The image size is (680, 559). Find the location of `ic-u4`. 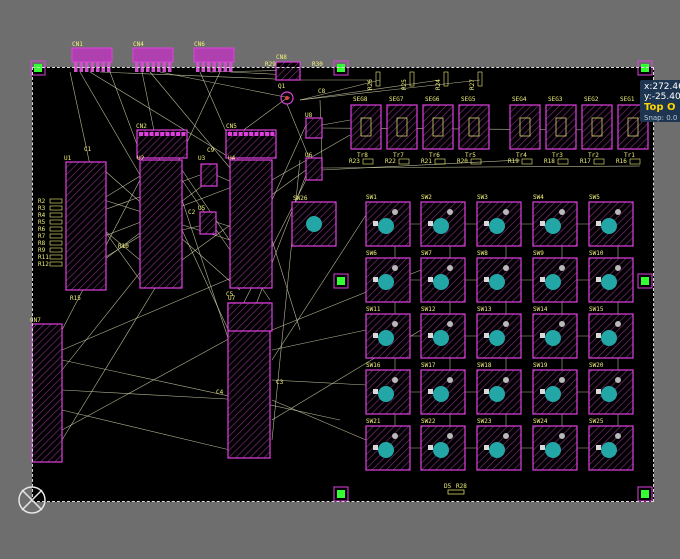

ic-u4 is located at coordinates (251, 224).